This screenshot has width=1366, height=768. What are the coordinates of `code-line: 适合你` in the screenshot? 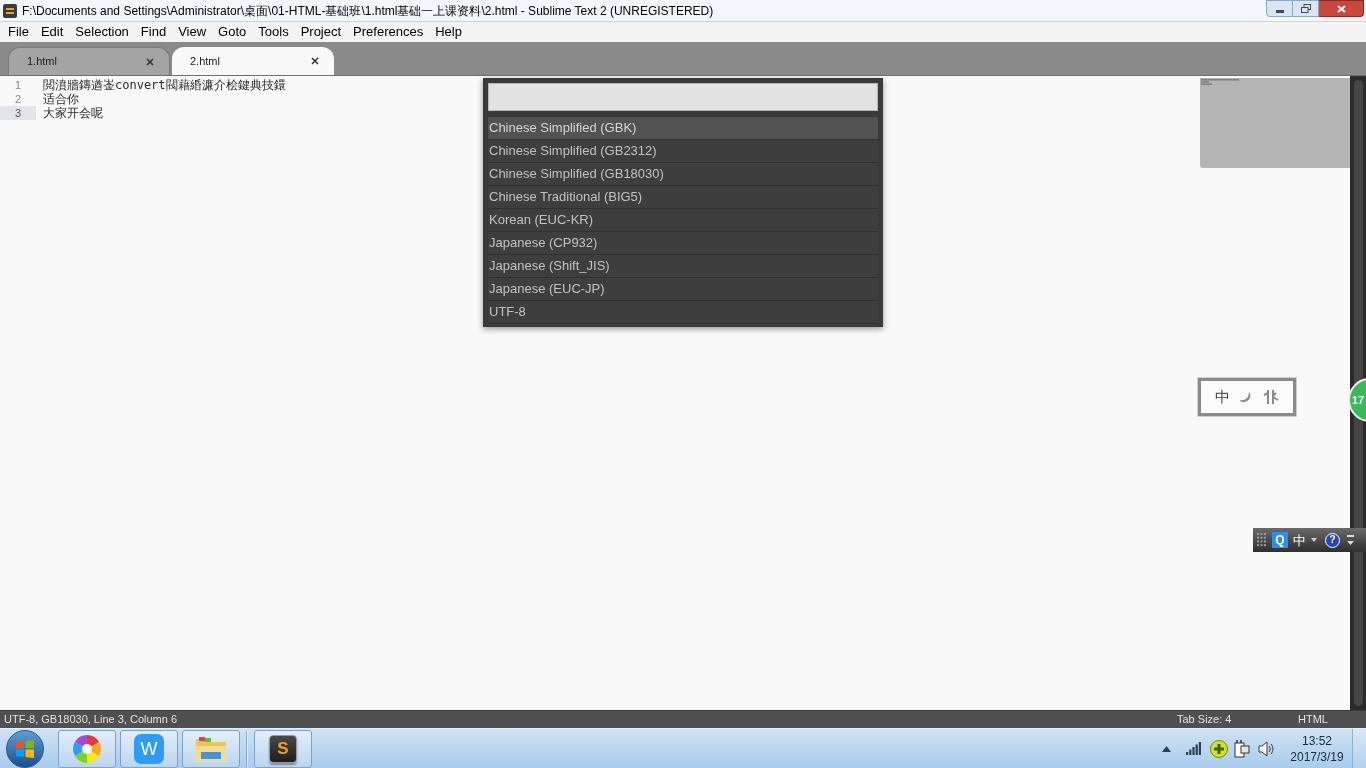 It's located at (60, 99).